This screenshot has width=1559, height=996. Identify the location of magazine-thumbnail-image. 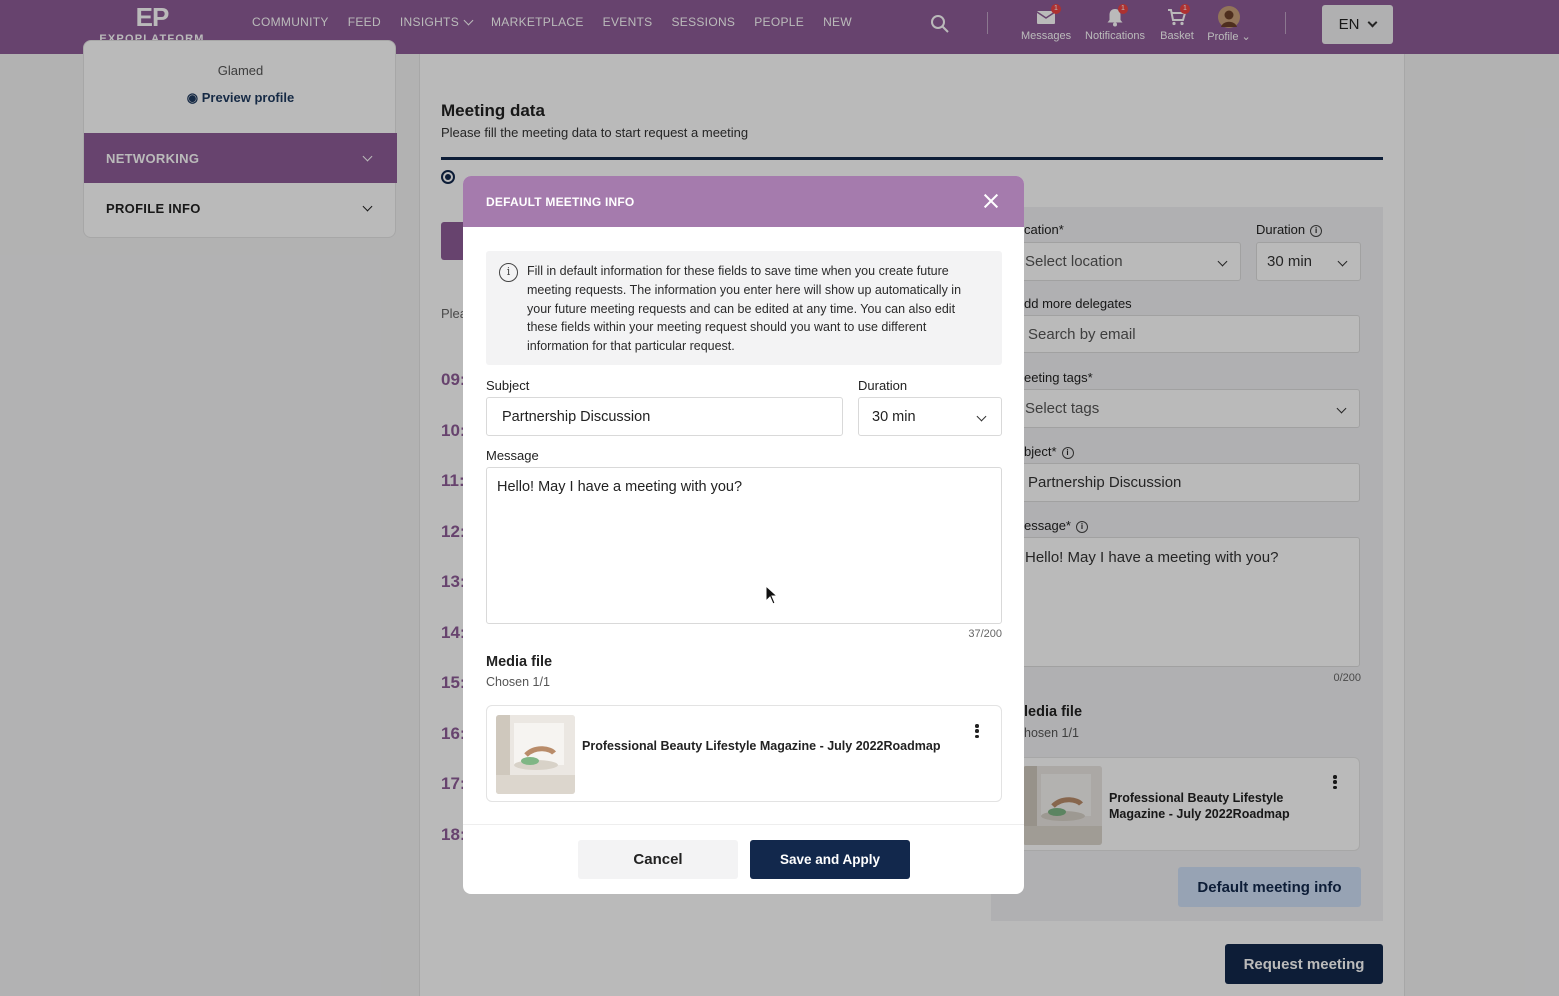
(535, 754).